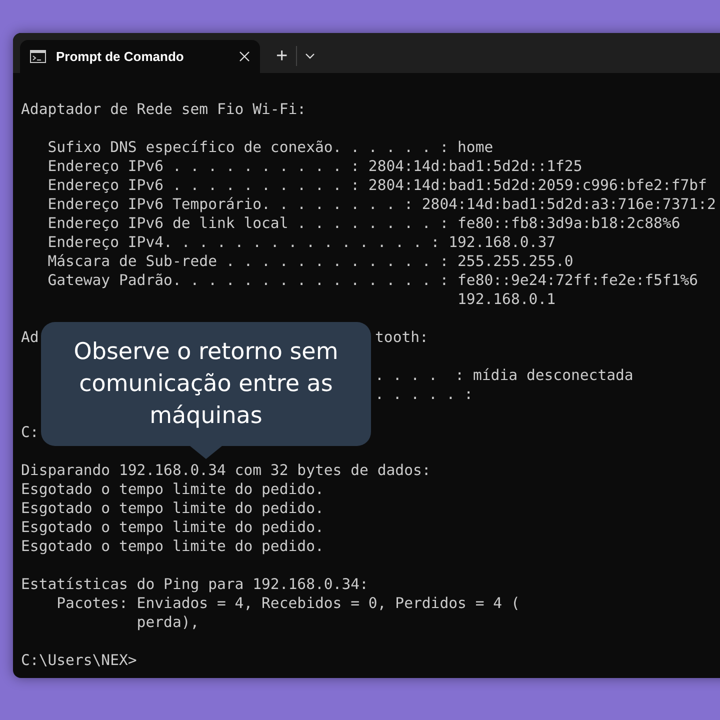  What do you see at coordinates (314, 166) in the screenshot?
I see `terminal-line: Endereço IPv6 . . . . . . . . . . : 2804:14d:bad1:5d2d::1f25` at bounding box center [314, 166].